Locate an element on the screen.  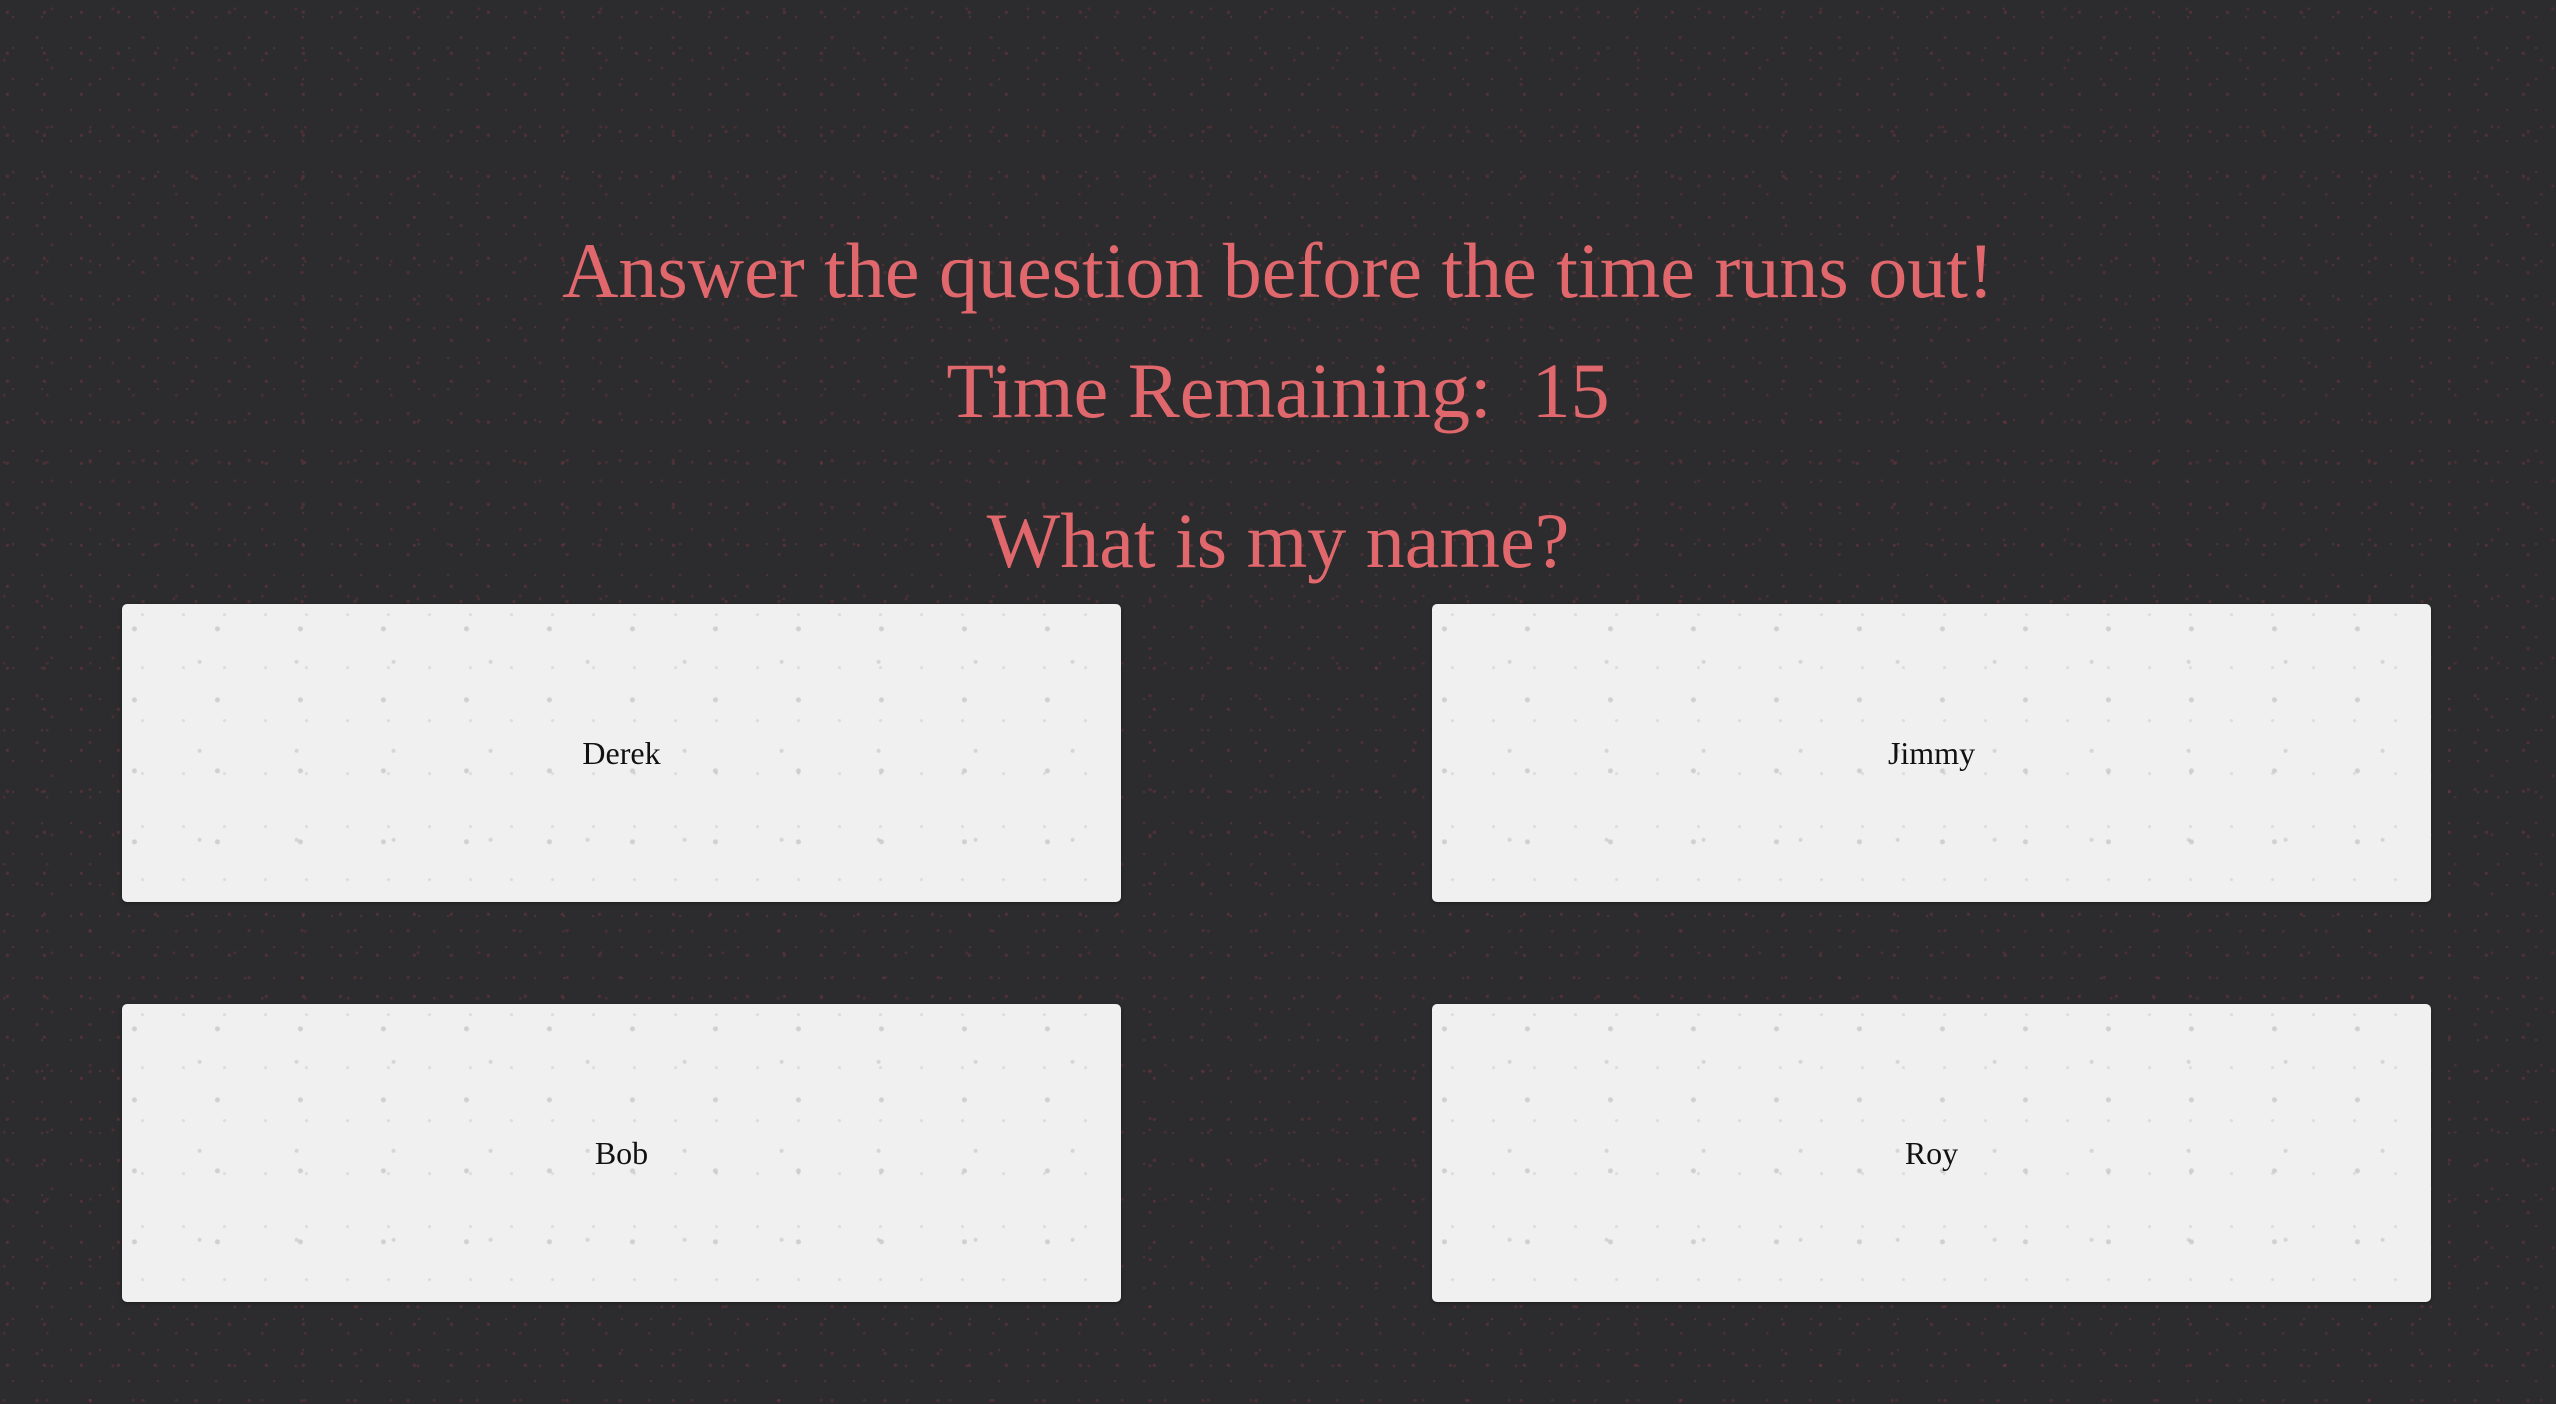
answer-button-derek: Derek is located at coordinates (621, 753).